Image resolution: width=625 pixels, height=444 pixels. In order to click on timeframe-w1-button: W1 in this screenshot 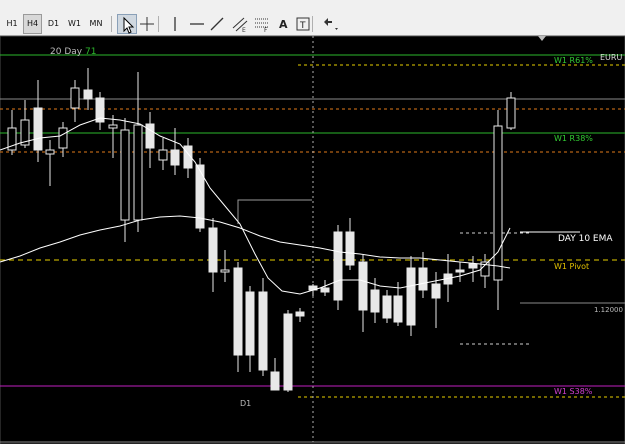, I will do `click(74, 24)`.